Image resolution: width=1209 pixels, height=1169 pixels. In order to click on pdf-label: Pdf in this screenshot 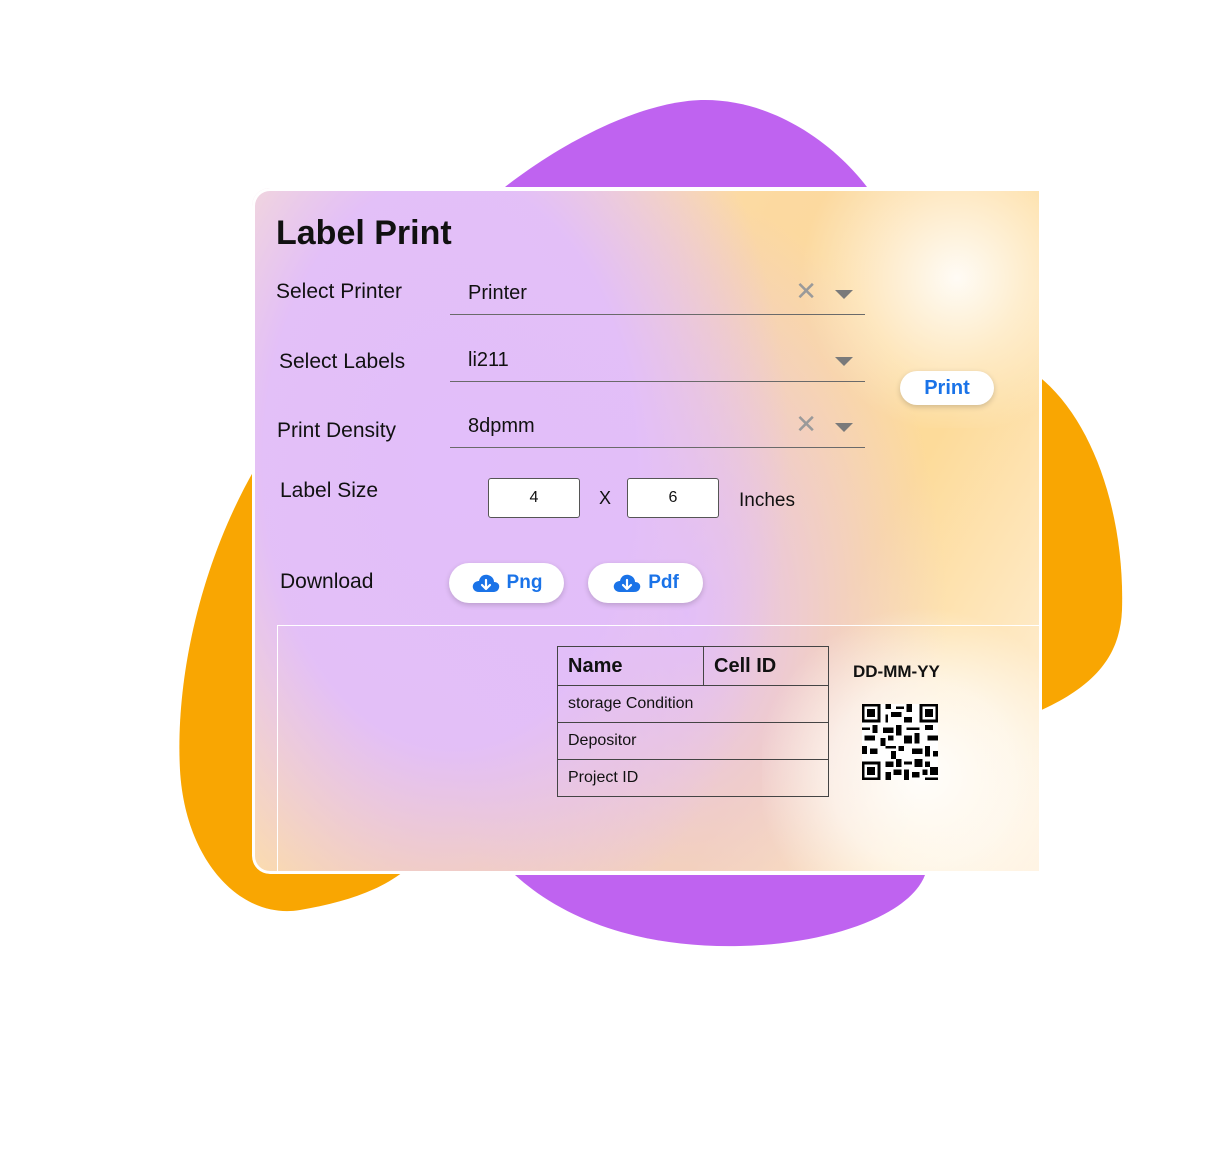, I will do `click(663, 582)`.